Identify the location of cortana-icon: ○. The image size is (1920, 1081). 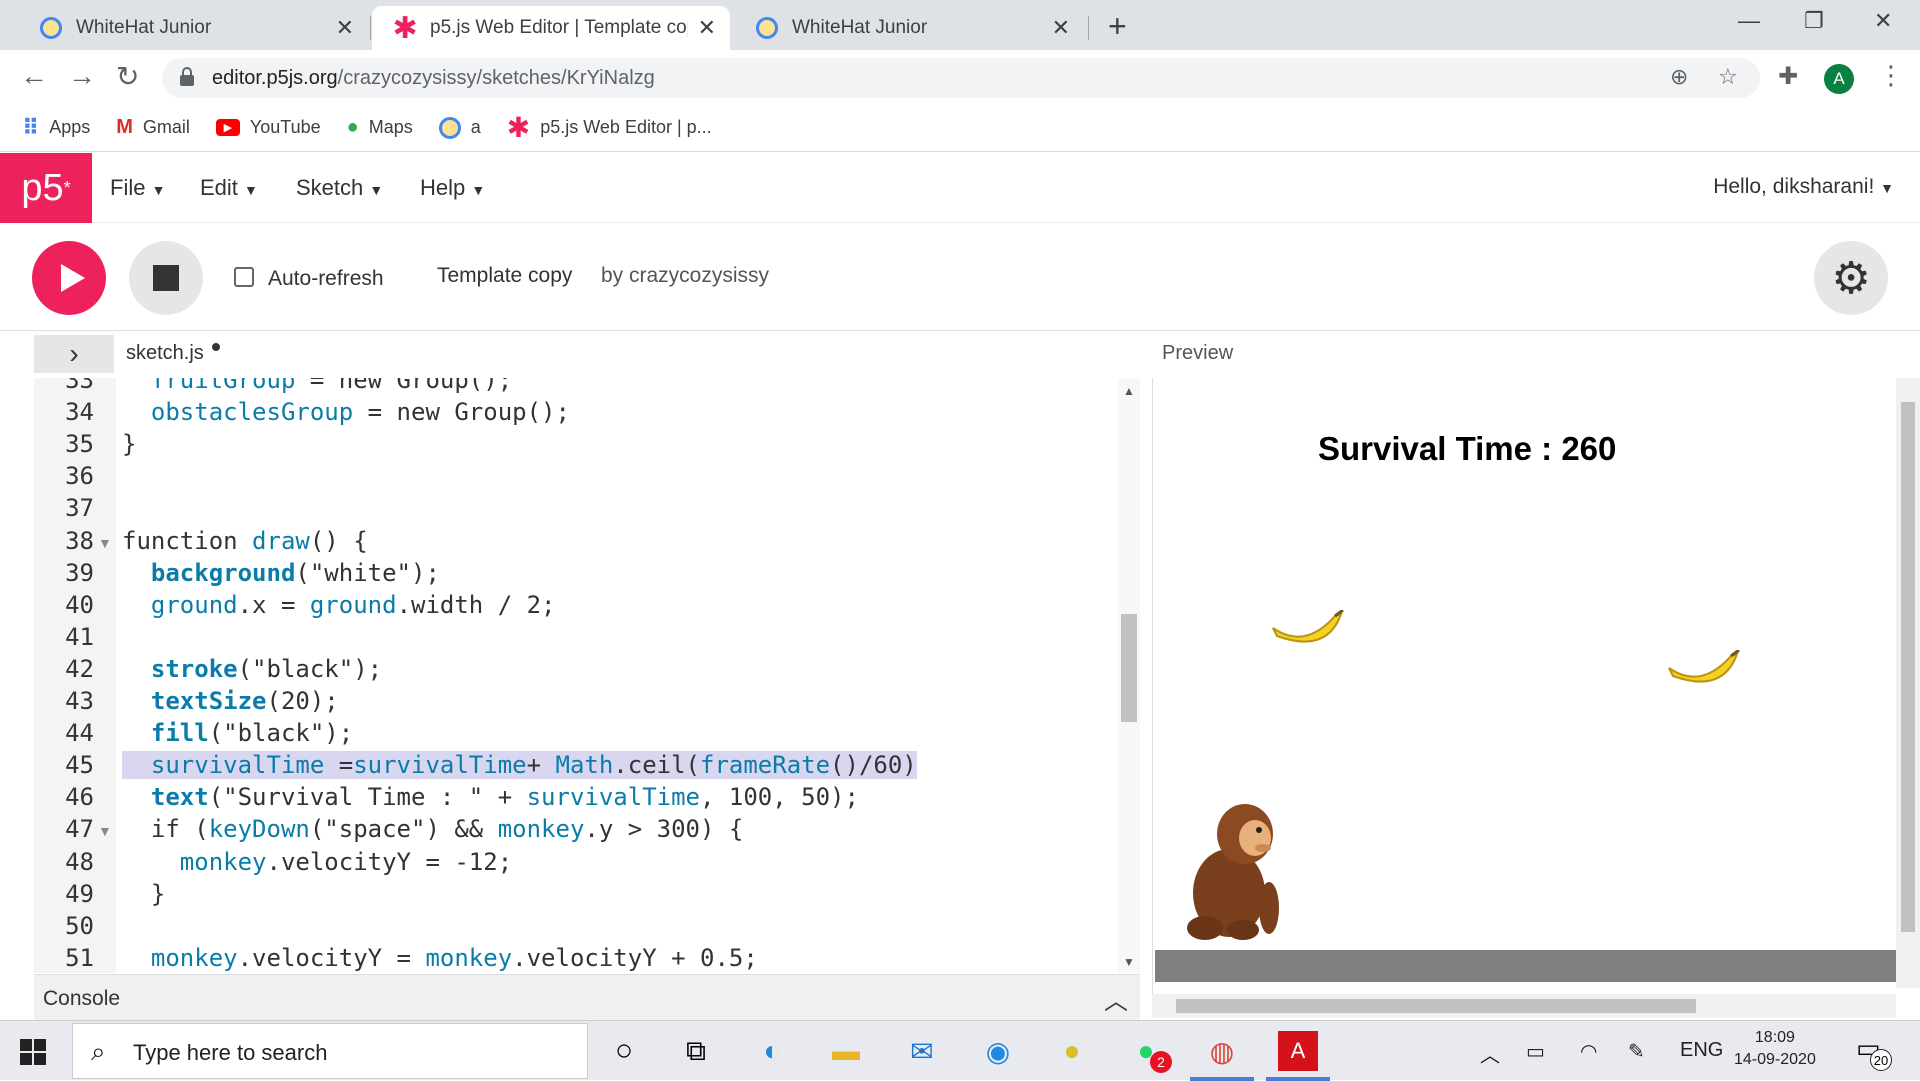
(624, 1051).